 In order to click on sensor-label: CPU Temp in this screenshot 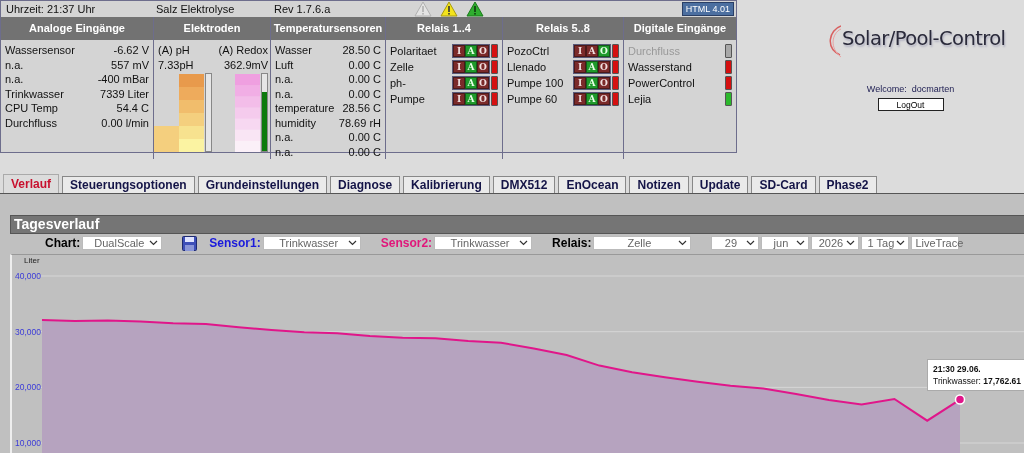, I will do `click(31, 108)`.